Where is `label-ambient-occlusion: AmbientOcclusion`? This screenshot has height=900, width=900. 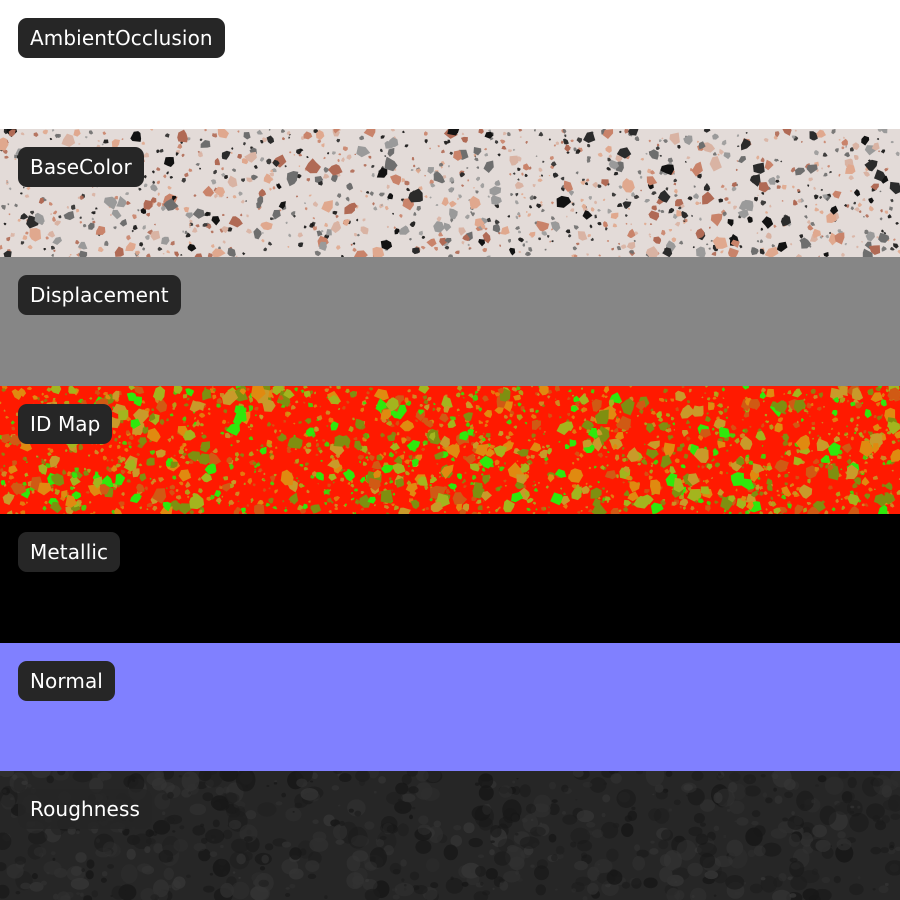 label-ambient-occlusion: AmbientOcclusion is located at coordinates (121, 38).